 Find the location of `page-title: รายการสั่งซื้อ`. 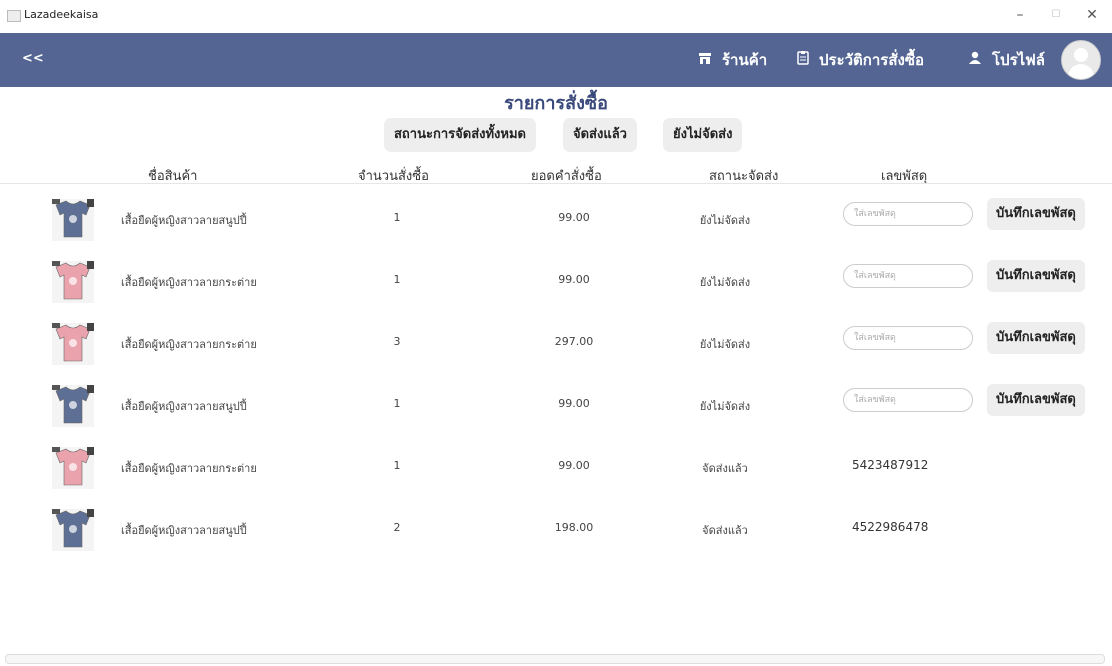

page-title: รายการสั่งซื้อ is located at coordinates (556, 103).